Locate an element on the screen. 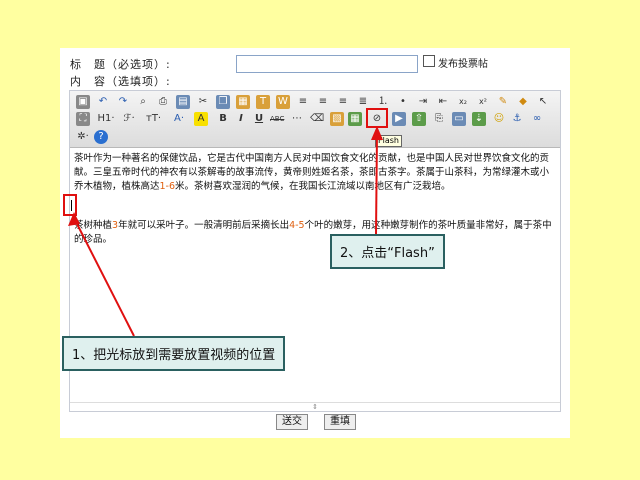 This screenshot has width=640, height=480. arrow-to-flash-head is located at coordinates (377, 133).